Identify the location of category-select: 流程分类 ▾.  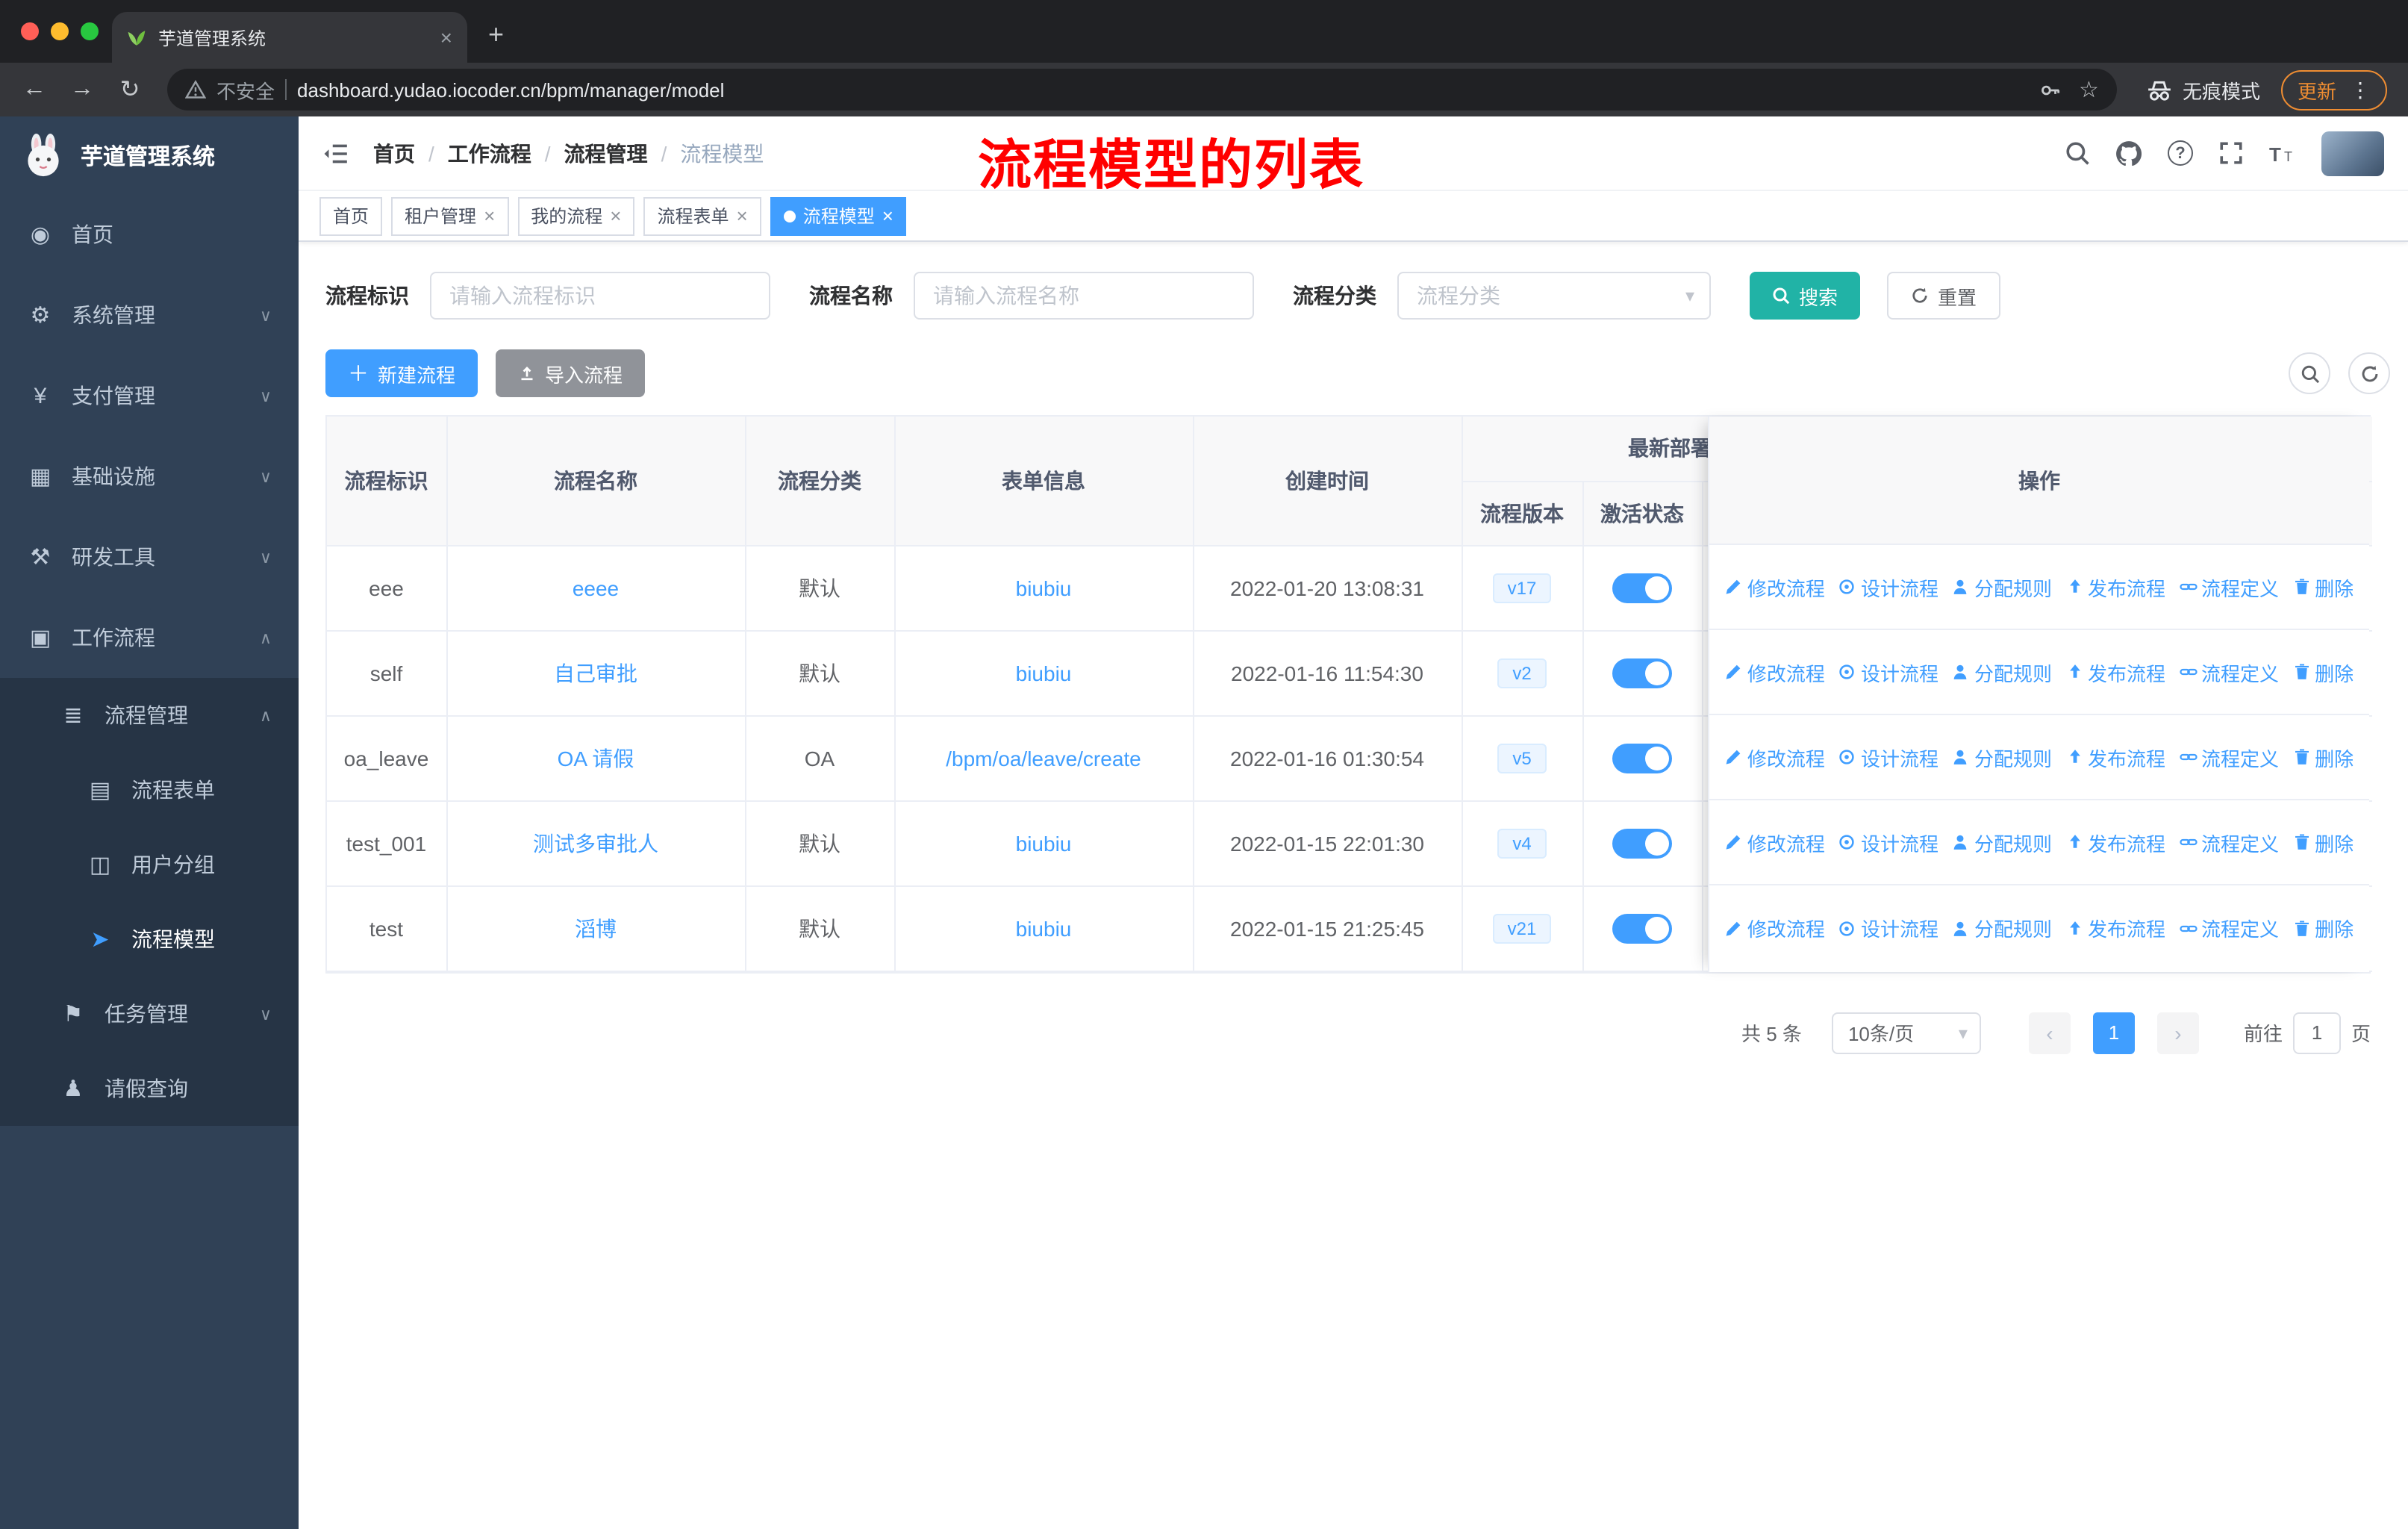
(1554, 296).